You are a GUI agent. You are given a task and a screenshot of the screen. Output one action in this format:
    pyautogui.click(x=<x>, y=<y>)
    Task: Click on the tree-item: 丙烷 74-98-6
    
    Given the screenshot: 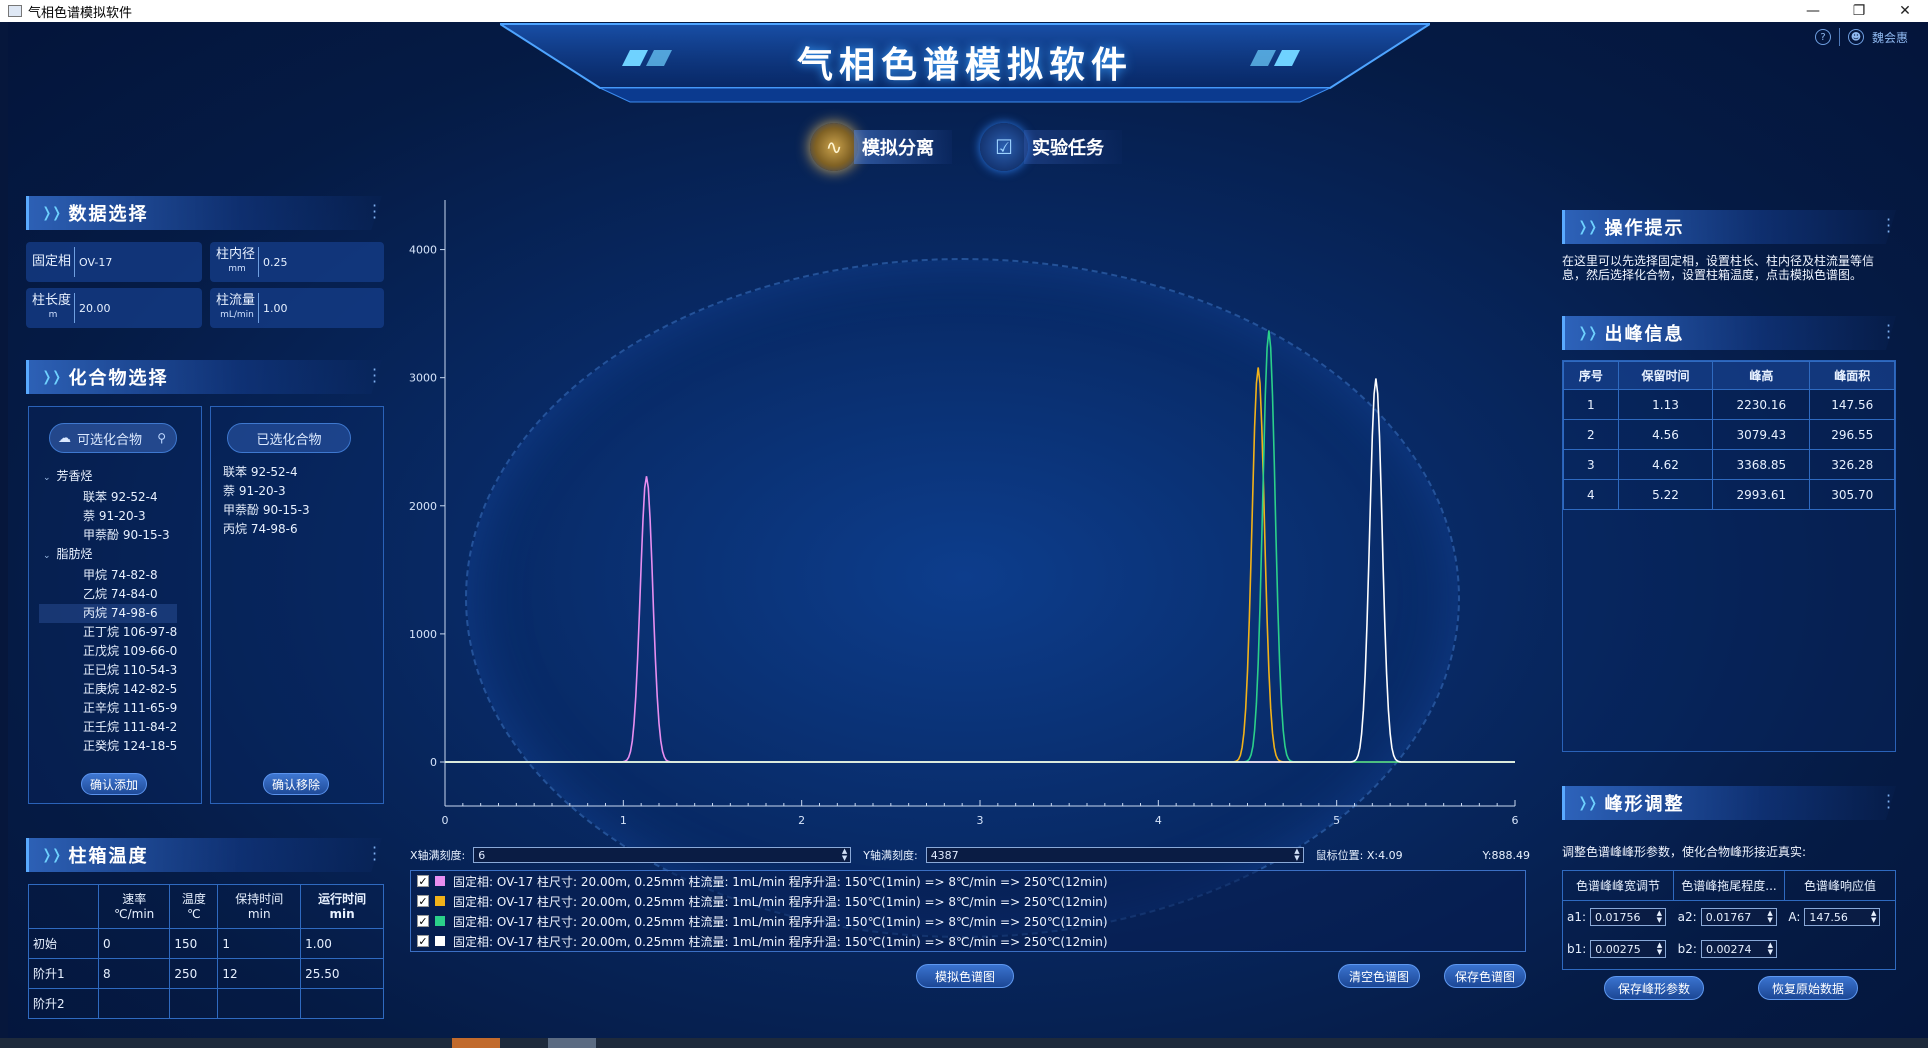 What is the action you would take?
    pyautogui.click(x=108, y=613)
    